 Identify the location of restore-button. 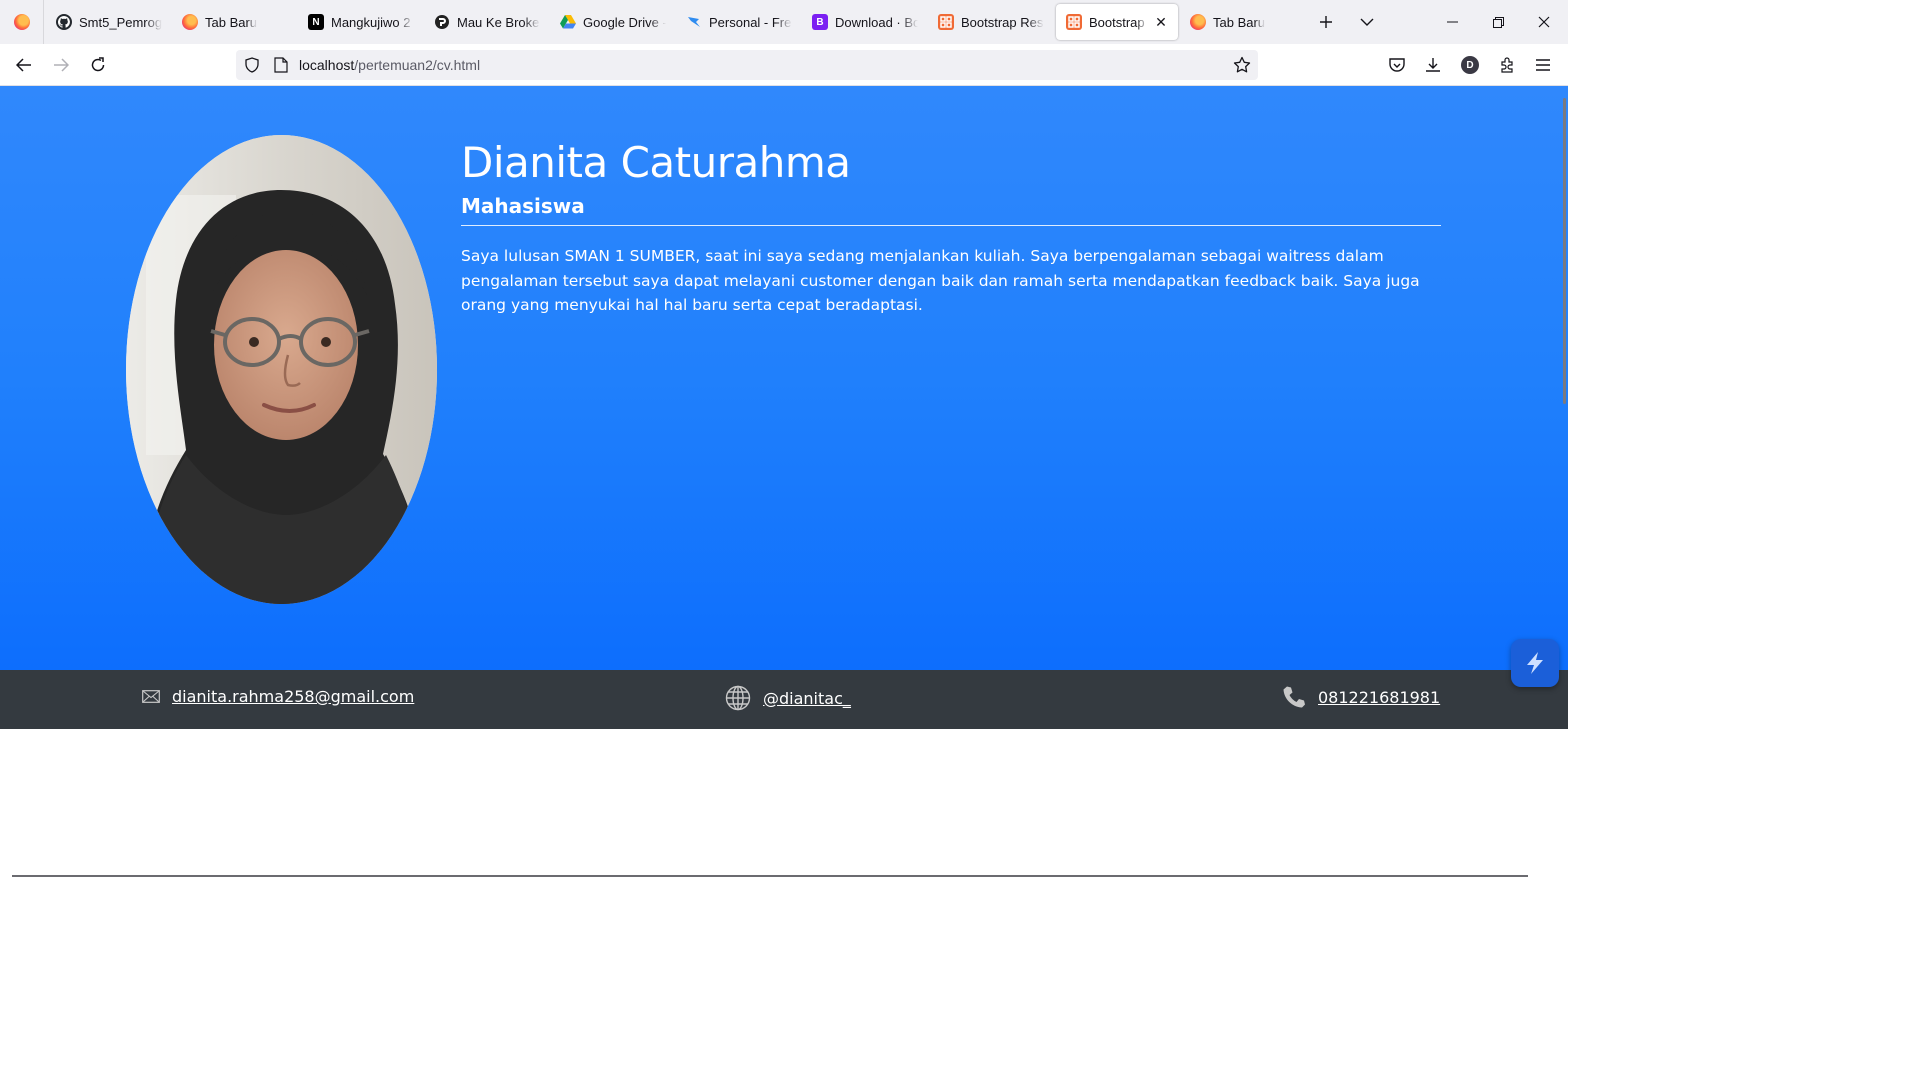
(1498, 22).